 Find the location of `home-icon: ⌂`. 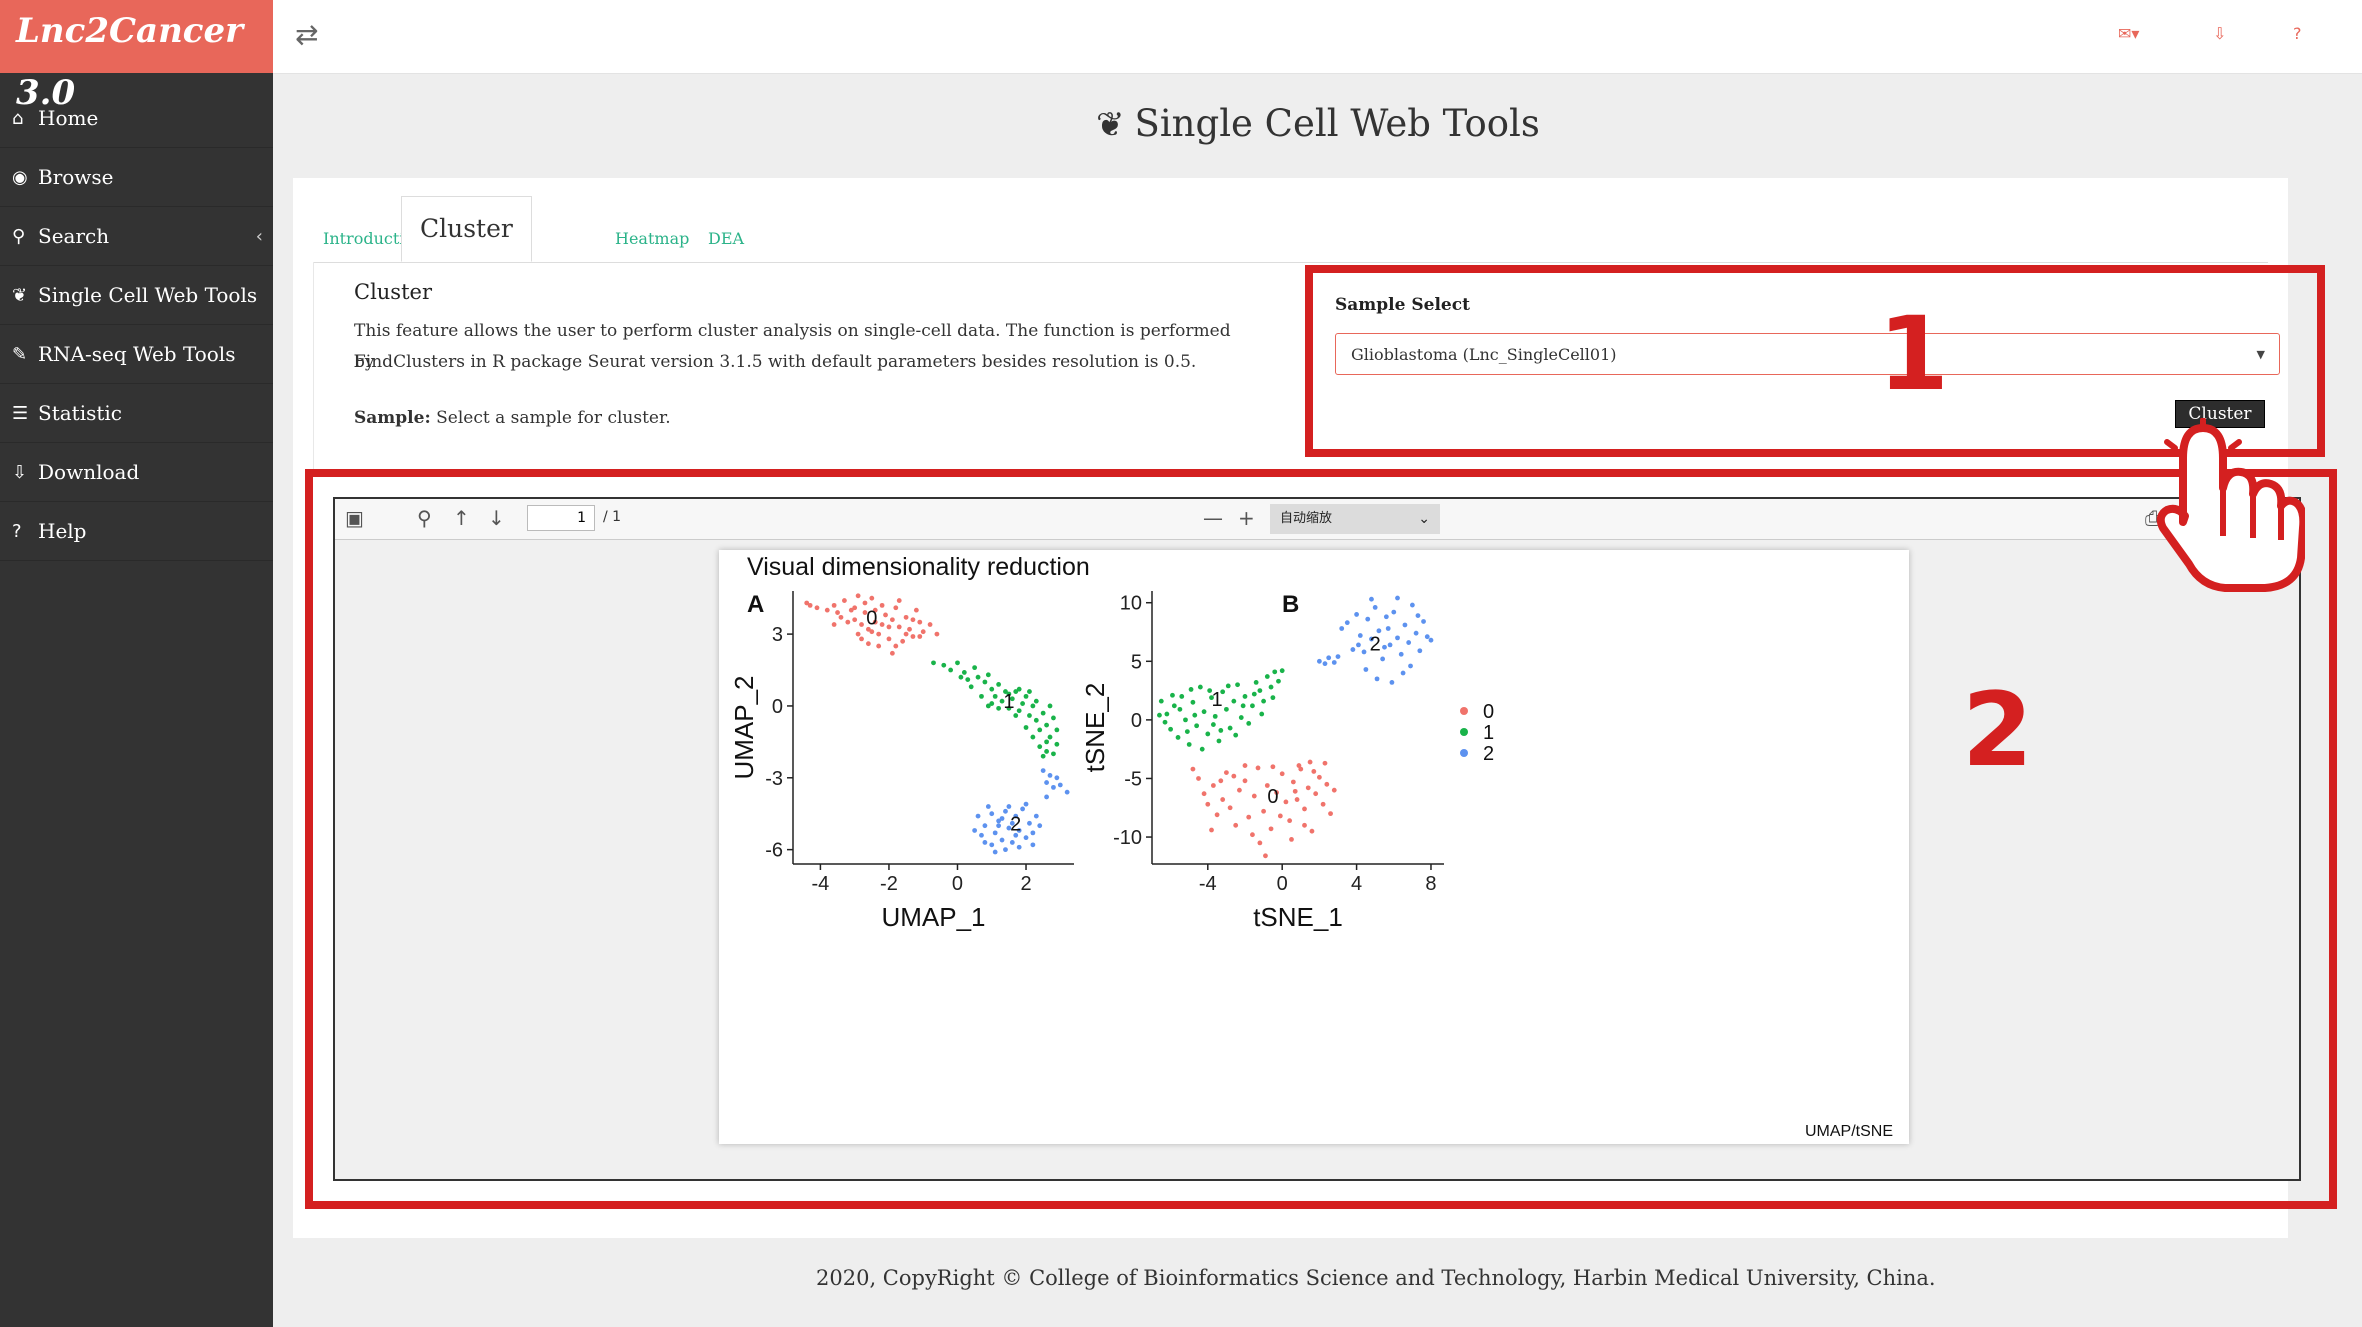

home-icon: ⌂ is located at coordinates (18, 118).